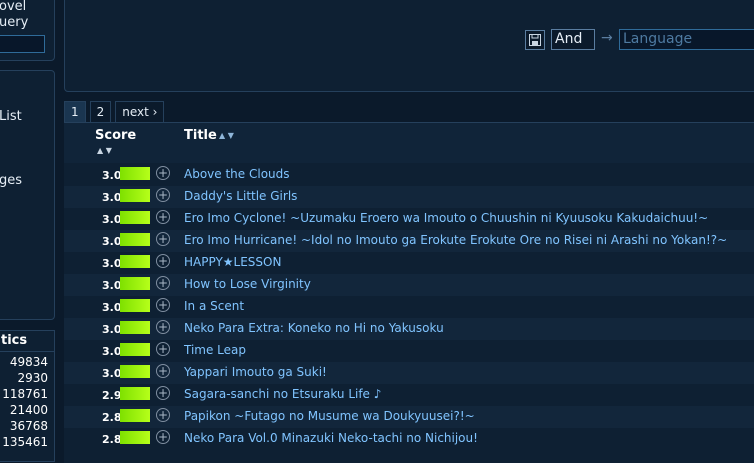 The height and width of the screenshot is (463, 754). What do you see at coordinates (214, 306) in the screenshot?
I see `title-link: In a Scent` at bounding box center [214, 306].